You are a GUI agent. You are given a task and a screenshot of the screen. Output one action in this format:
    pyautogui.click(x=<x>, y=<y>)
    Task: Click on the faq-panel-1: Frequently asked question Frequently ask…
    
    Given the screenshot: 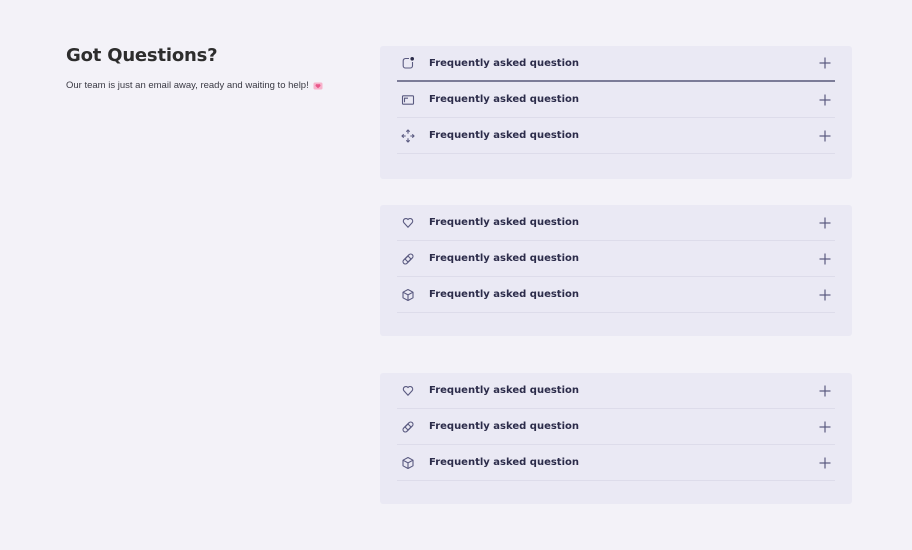 What is the action you would take?
    pyautogui.click(x=616, y=112)
    